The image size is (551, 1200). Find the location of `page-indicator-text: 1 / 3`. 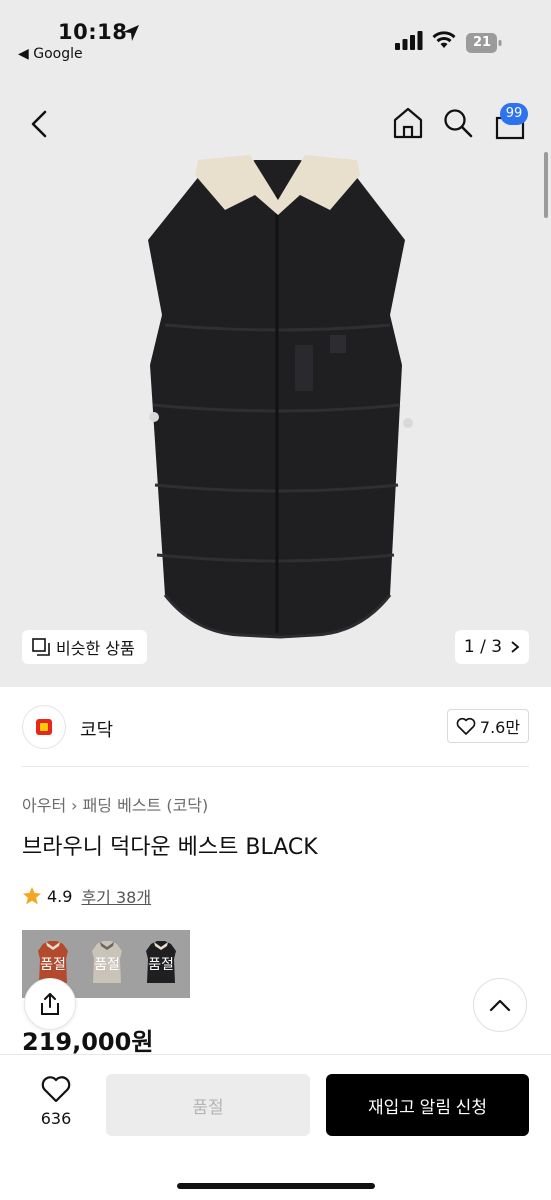

page-indicator-text: 1 / 3 is located at coordinates (483, 647).